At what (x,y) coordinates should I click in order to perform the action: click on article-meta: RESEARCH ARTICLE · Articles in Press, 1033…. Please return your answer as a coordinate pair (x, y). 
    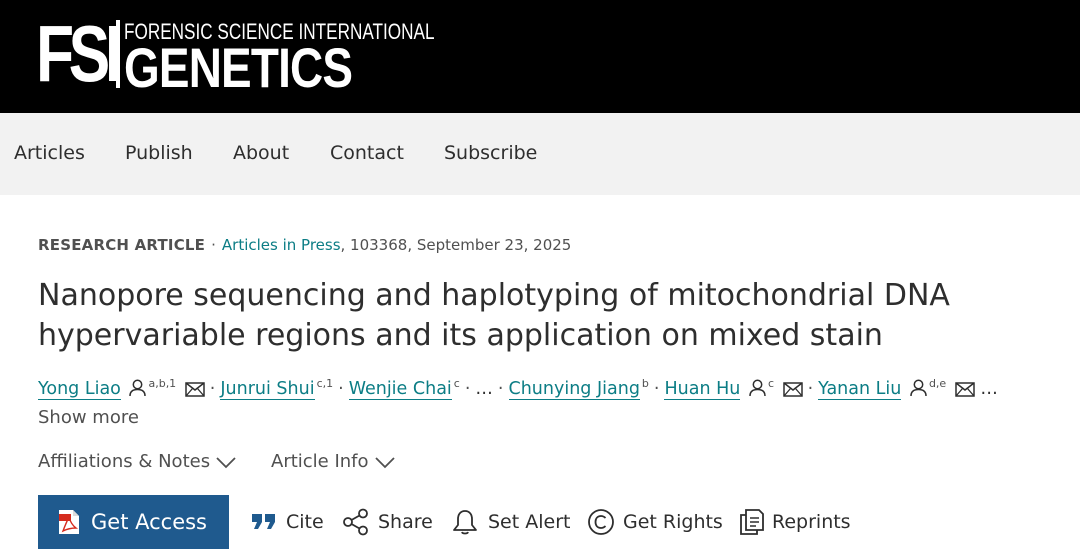
    Looking at the image, I should click on (304, 245).